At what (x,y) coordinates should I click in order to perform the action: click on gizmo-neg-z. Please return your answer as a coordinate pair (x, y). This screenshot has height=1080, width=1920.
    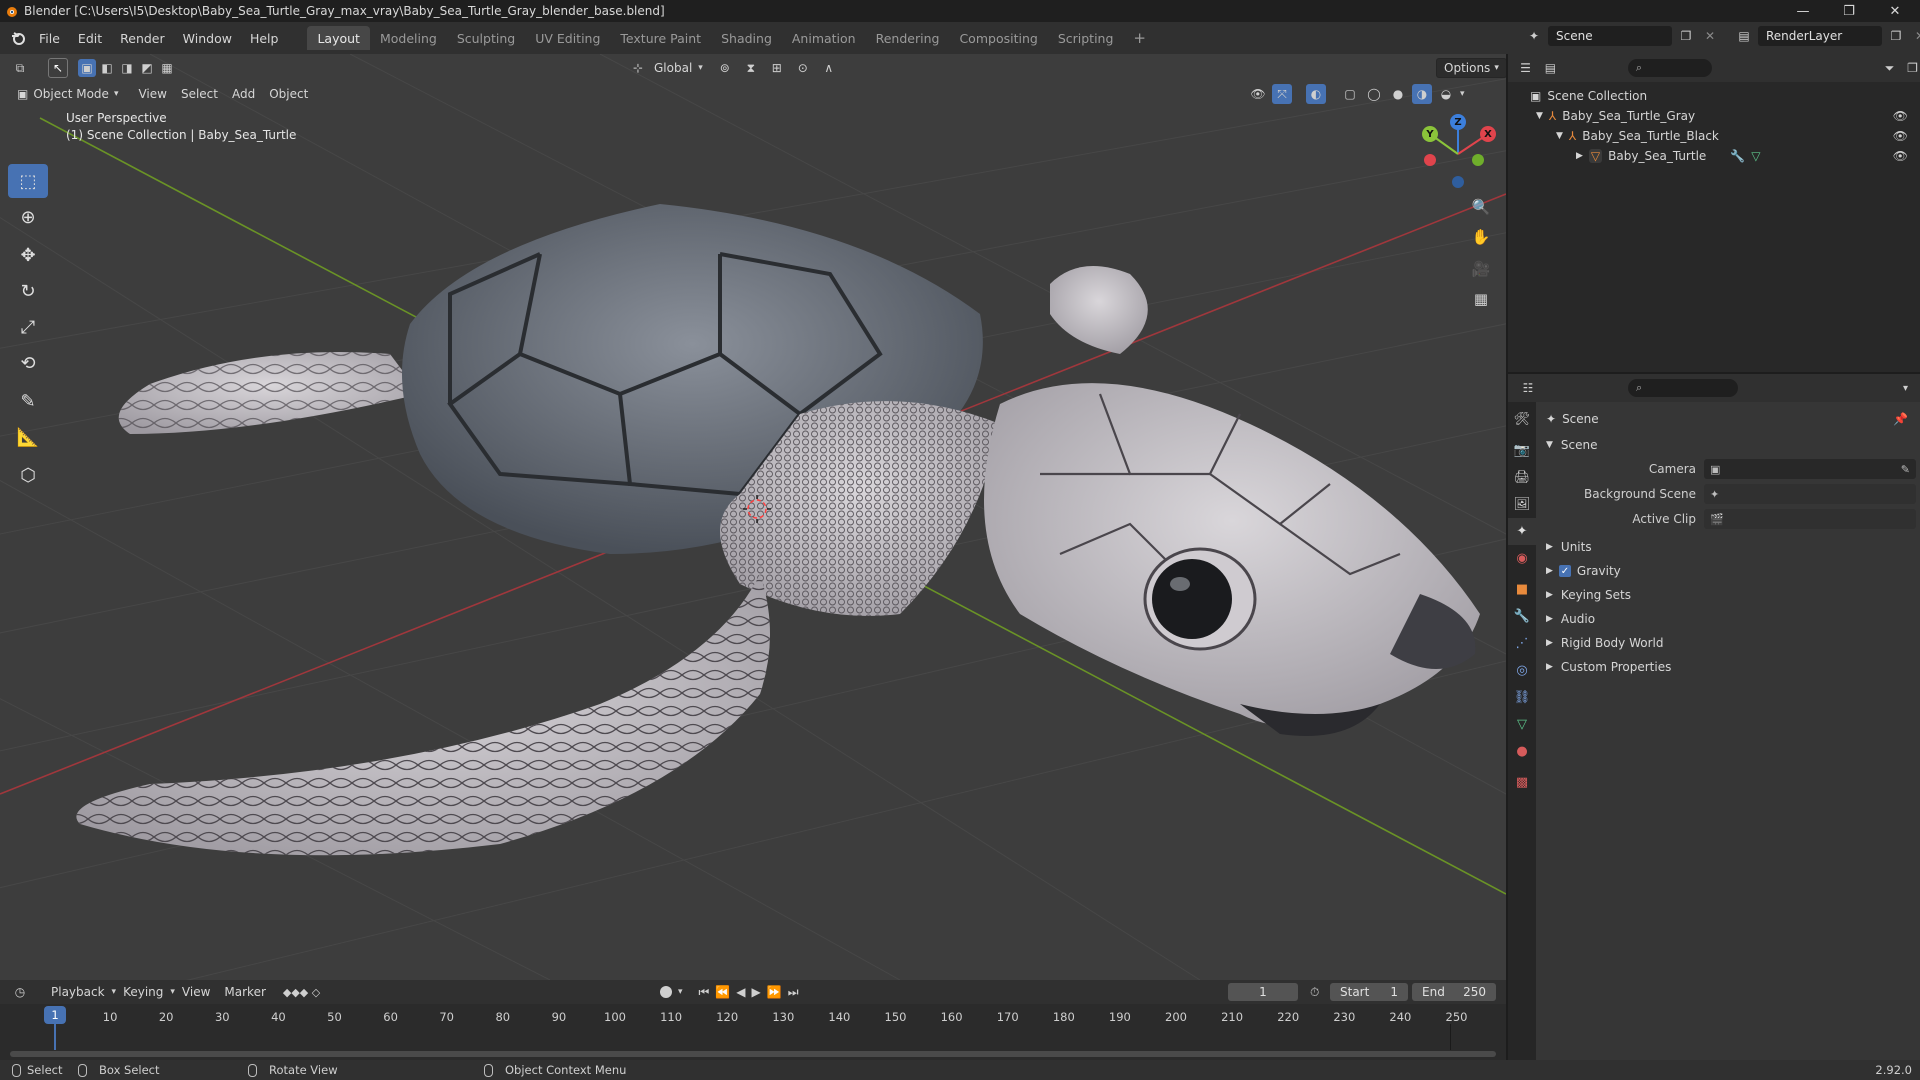
    Looking at the image, I should click on (1458, 182).